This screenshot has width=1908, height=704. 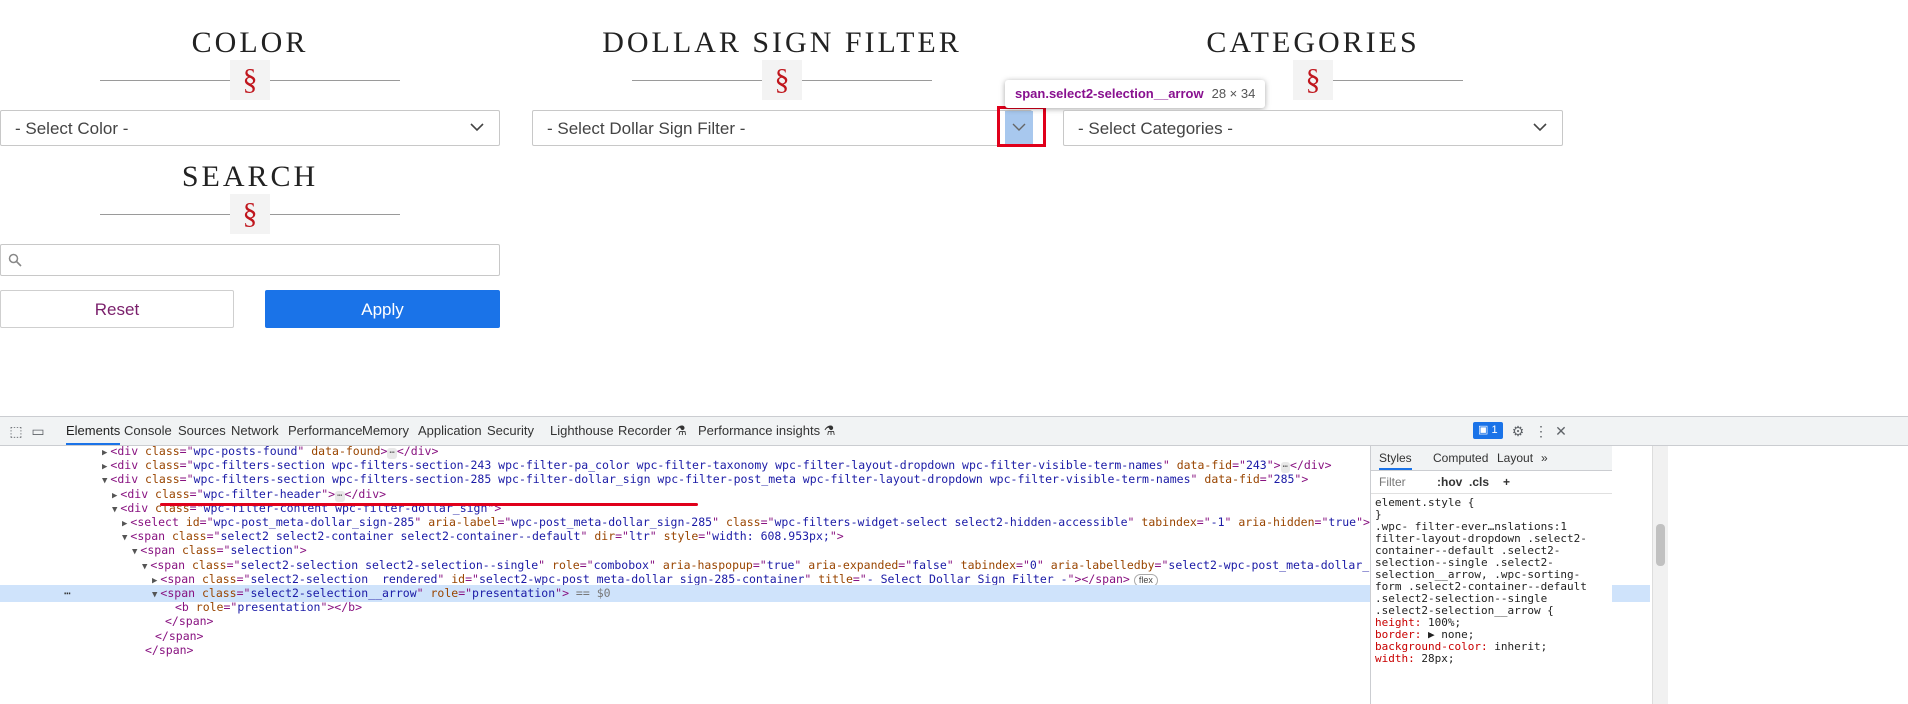 I want to click on tab-performance-insights: Performance insights ⚗, so click(x=766, y=431).